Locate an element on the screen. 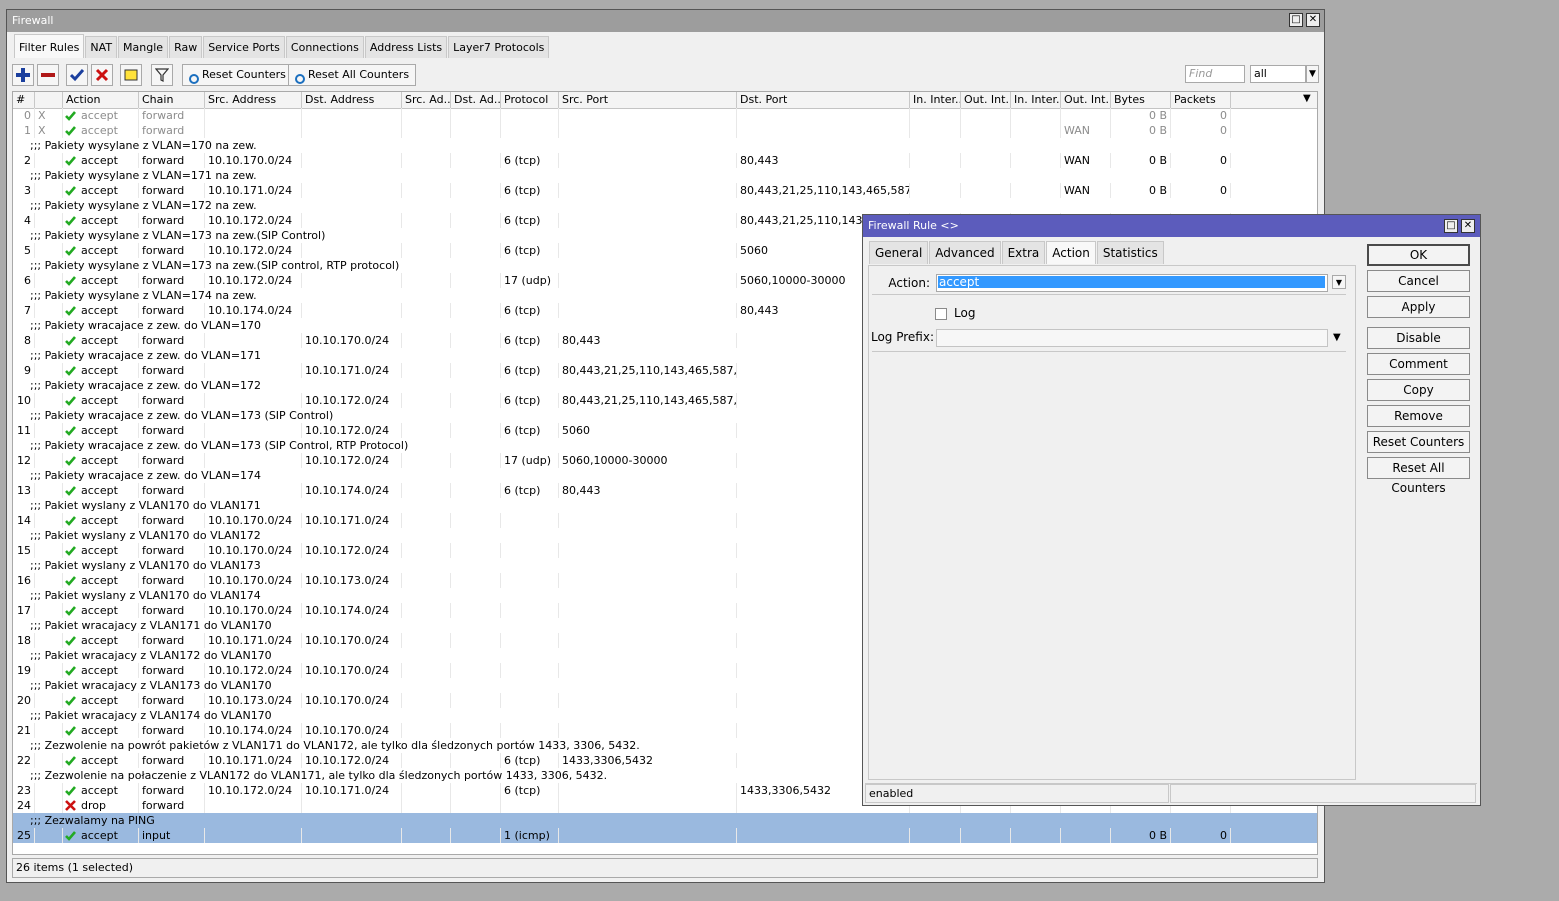 This screenshot has width=1559, height=901. column-header-src-address: Src. Address is located at coordinates (253, 100).